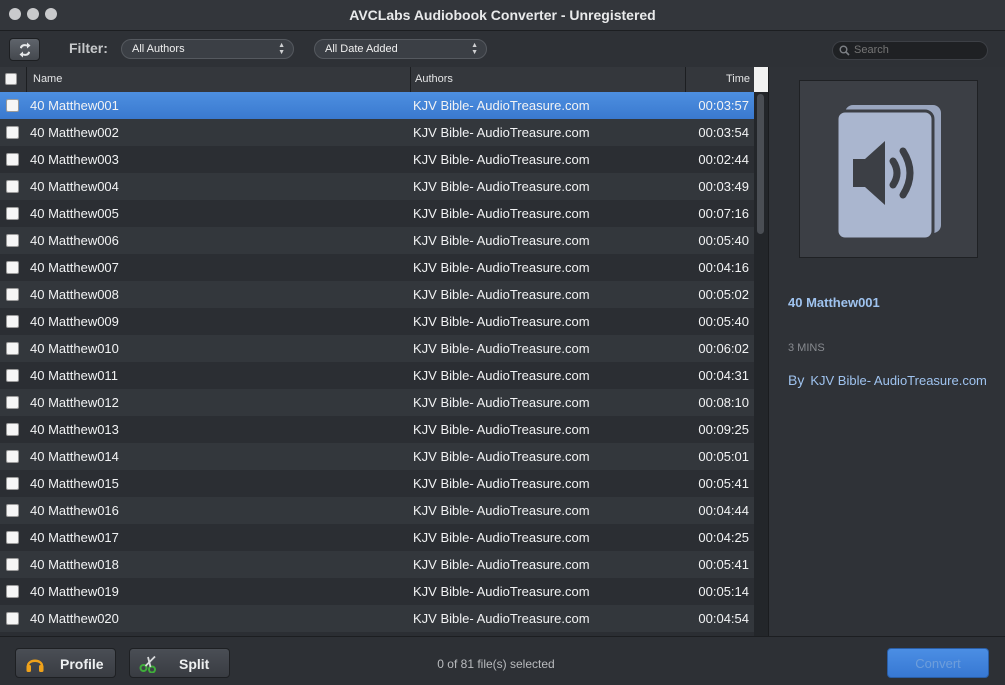 The height and width of the screenshot is (685, 1005). Describe the element at coordinates (723, 294) in the screenshot. I see `row-time: 00:05:02` at that location.